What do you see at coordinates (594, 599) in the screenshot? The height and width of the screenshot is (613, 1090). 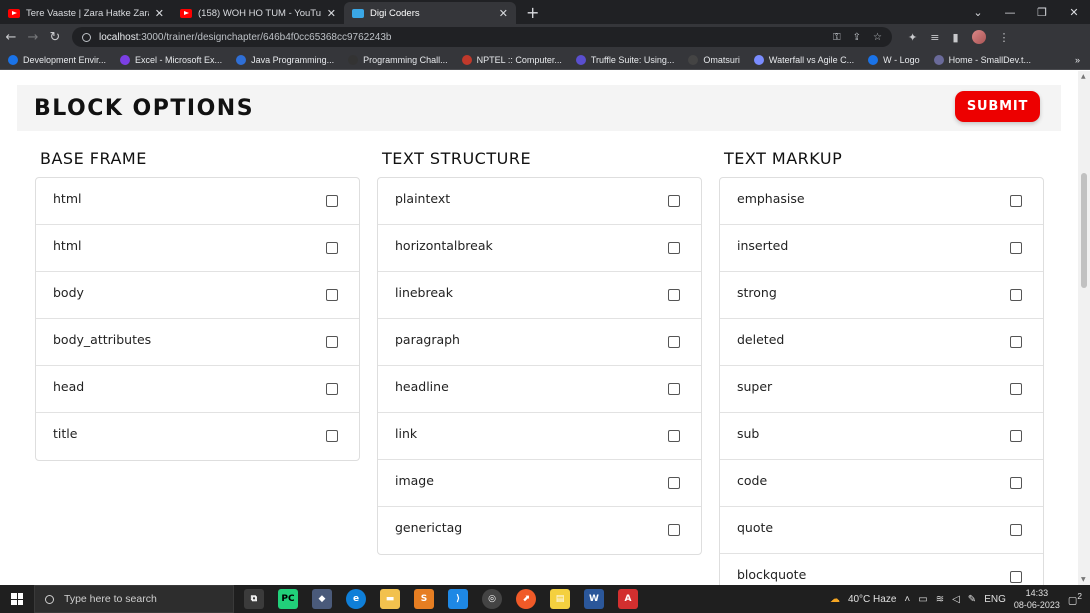 I see `word-icon: W` at bounding box center [594, 599].